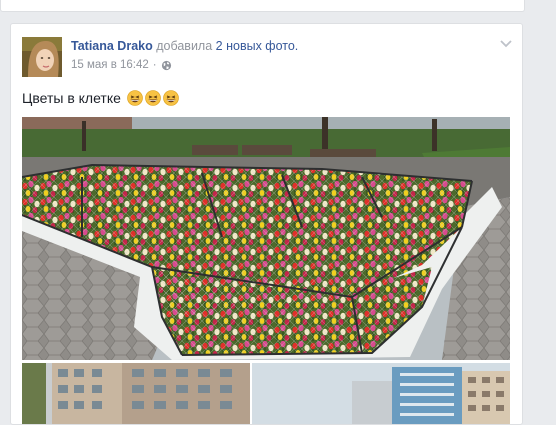  What do you see at coordinates (110, 65) in the screenshot?
I see `post-timestamp: 15 мая в 16:42` at bounding box center [110, 65].